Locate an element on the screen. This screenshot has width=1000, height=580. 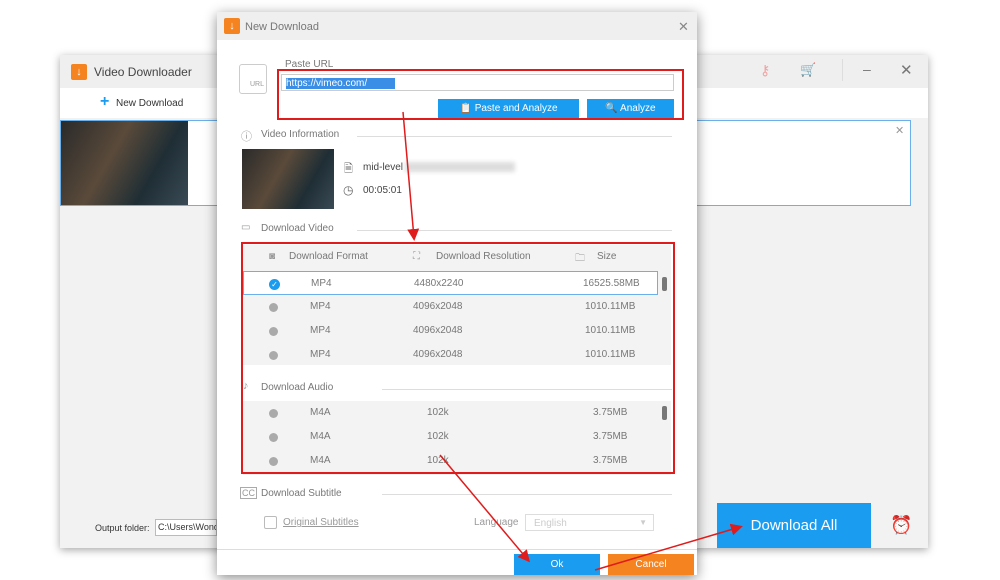
arrow-ok-to-download-all is located at coordinates (668, 547).